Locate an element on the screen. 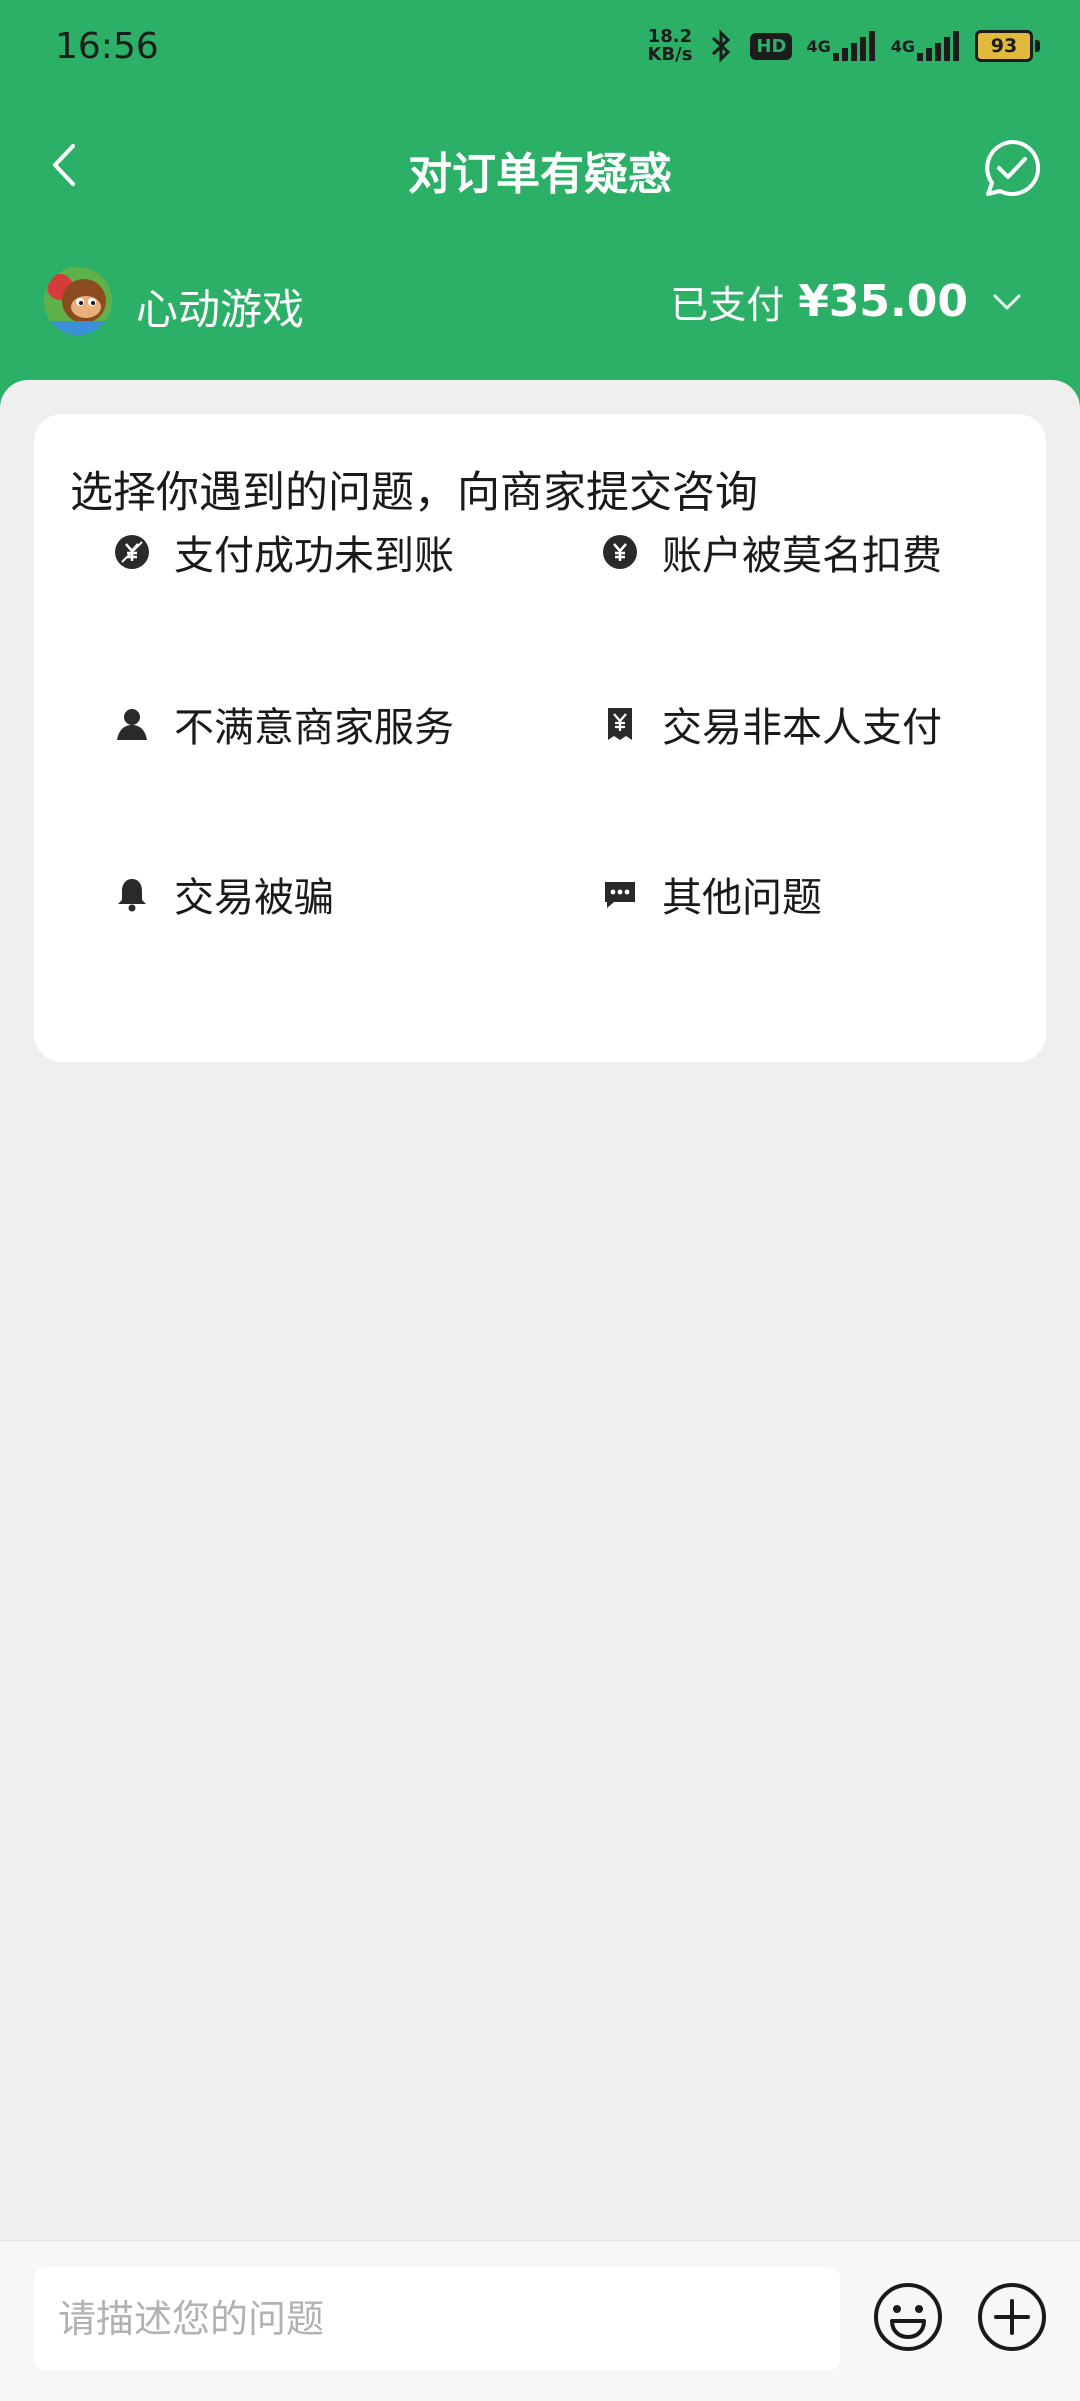 Image resolution: width=1080 pixels, height=2401 pixels. issue-option-not-self-paid: 交易非本人支付 is located at coordinates (771, 724).